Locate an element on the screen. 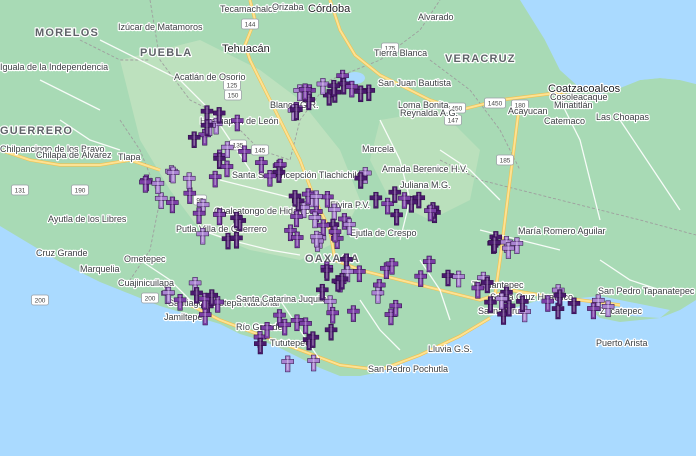 The width and height of the screenshot is (696, 456). route-shield: 144 is located at coordinates (250, 24).